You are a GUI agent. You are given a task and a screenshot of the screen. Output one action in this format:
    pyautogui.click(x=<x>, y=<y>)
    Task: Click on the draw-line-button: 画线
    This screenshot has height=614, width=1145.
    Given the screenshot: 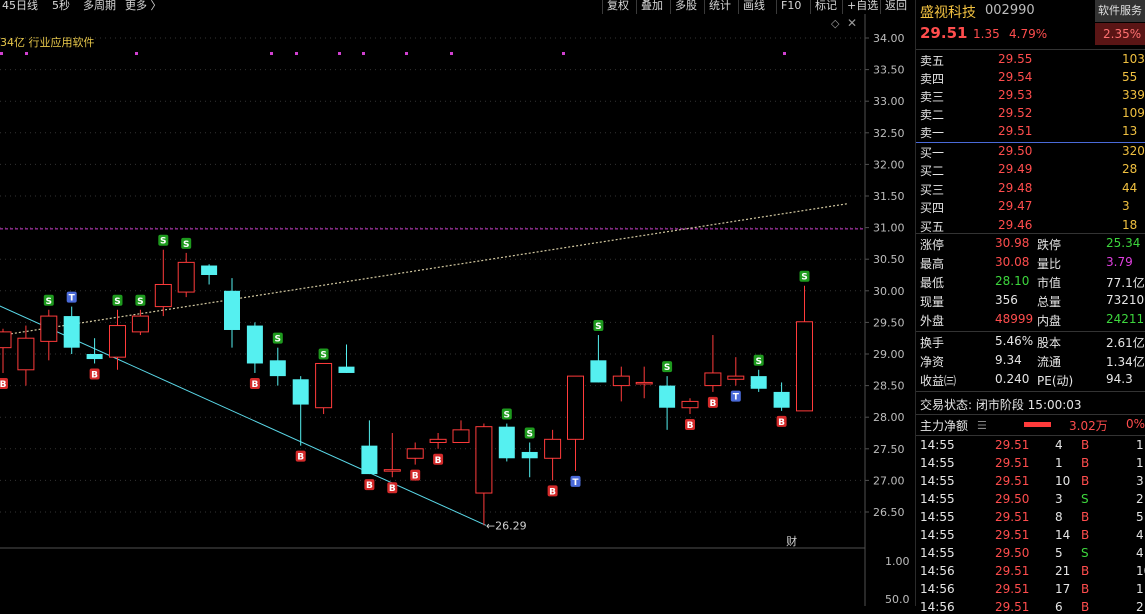 What is the action you would take?
    pyautogui.click(x=753, y=7)
    